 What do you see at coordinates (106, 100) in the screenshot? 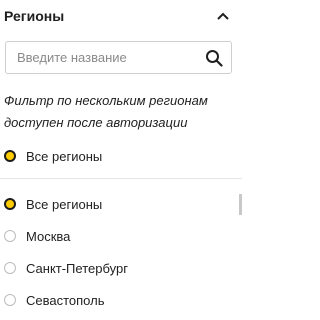
I see `auth-notice-line-1: Фильтр по нескольким регионам` at bounding box center [106, 100].